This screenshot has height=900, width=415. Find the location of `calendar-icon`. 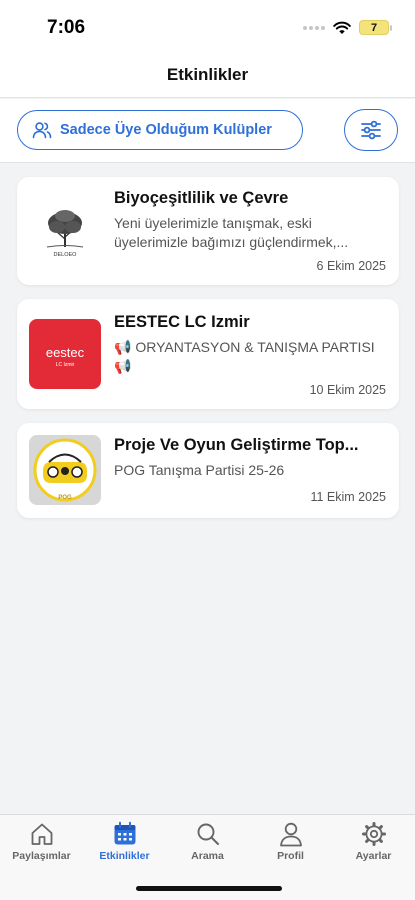

calendar-icon is located at coordinates (124, 833).